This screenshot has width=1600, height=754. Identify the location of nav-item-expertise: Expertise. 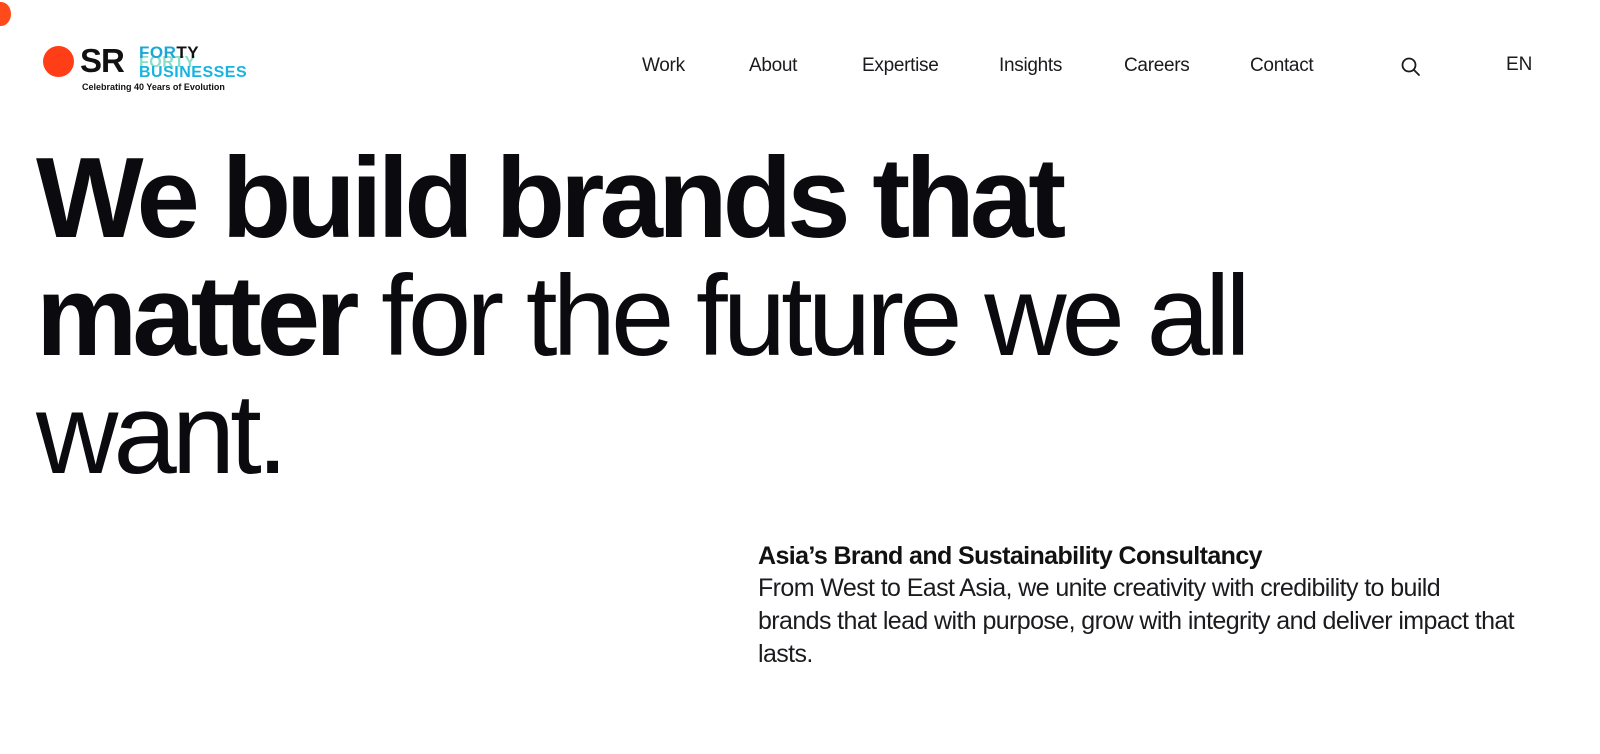
(900, 66).